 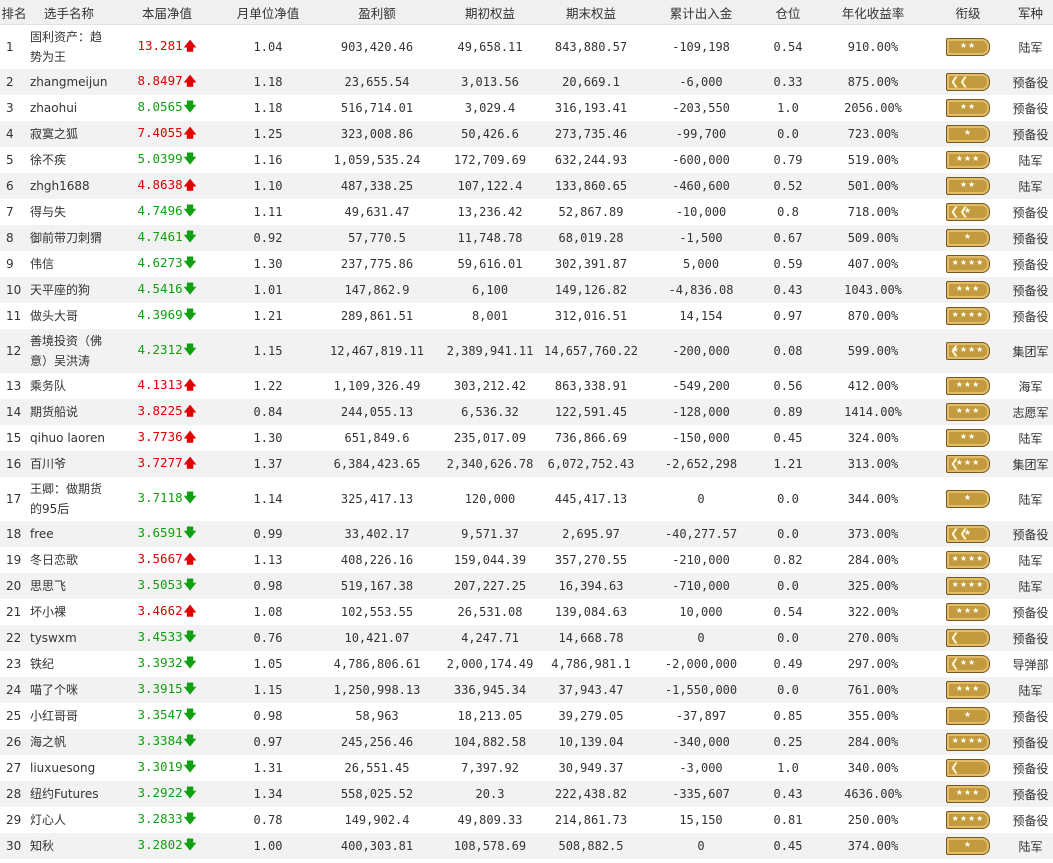 What do you see at coordinates (69, 534) in the screenshot?
I see `player-name-link: free` at bounding box center [69, 534].